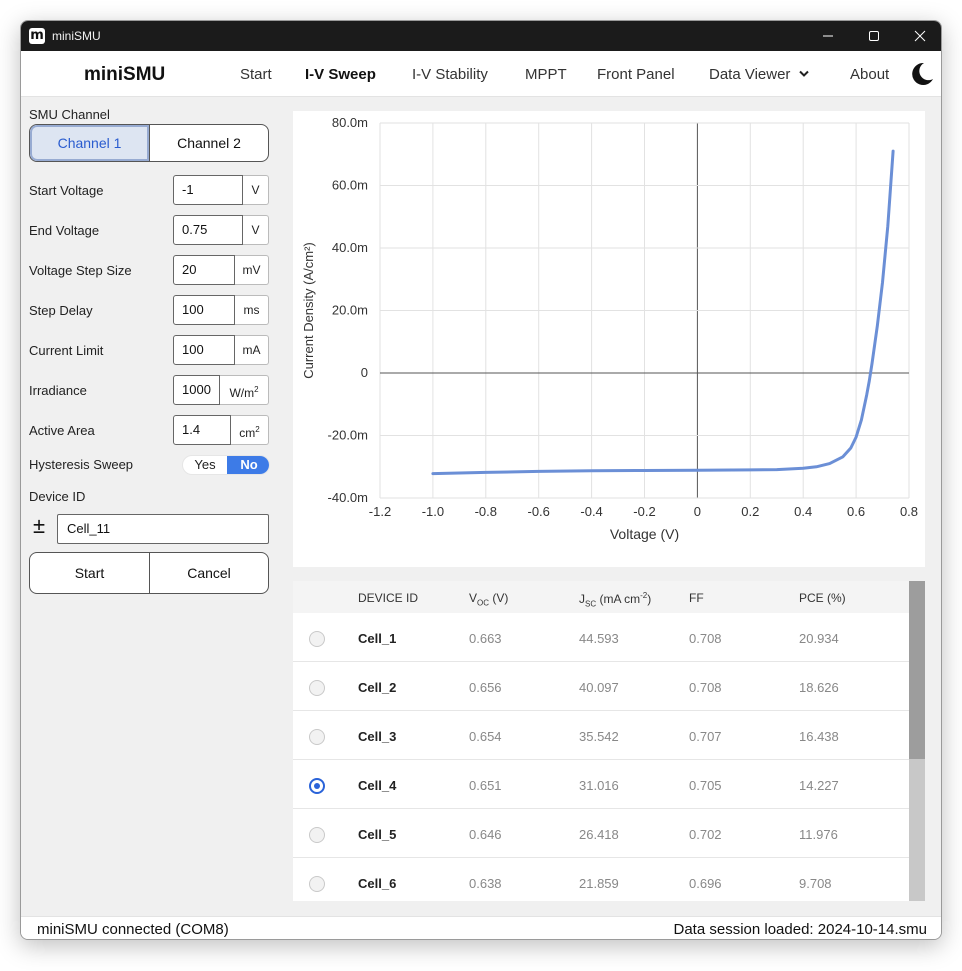 This screenshot has width=962, height=971. Describe the element at coordinates (252, 270) in the screenshot. I see `voltage-step-unit: mV` at that location.